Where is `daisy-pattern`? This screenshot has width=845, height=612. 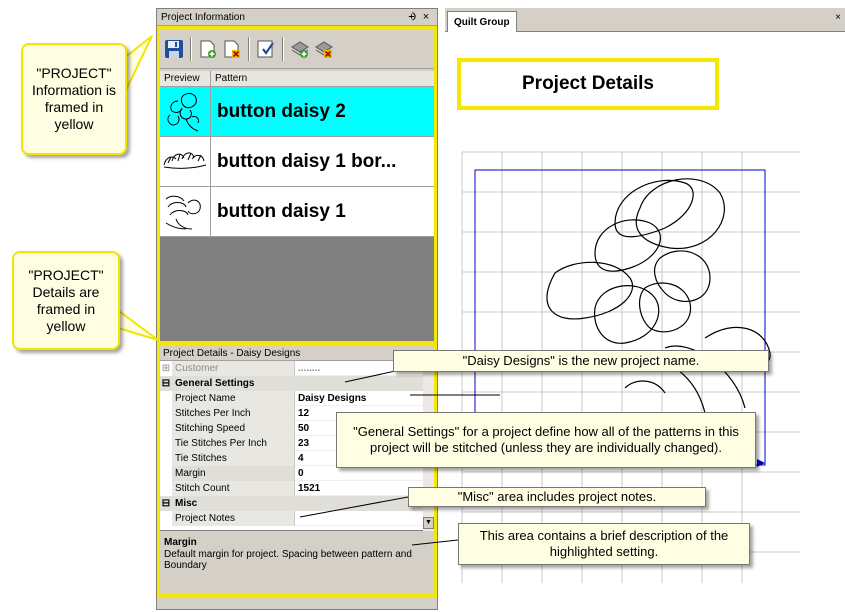 daisy-pattern is located at coordinates (658, 296).